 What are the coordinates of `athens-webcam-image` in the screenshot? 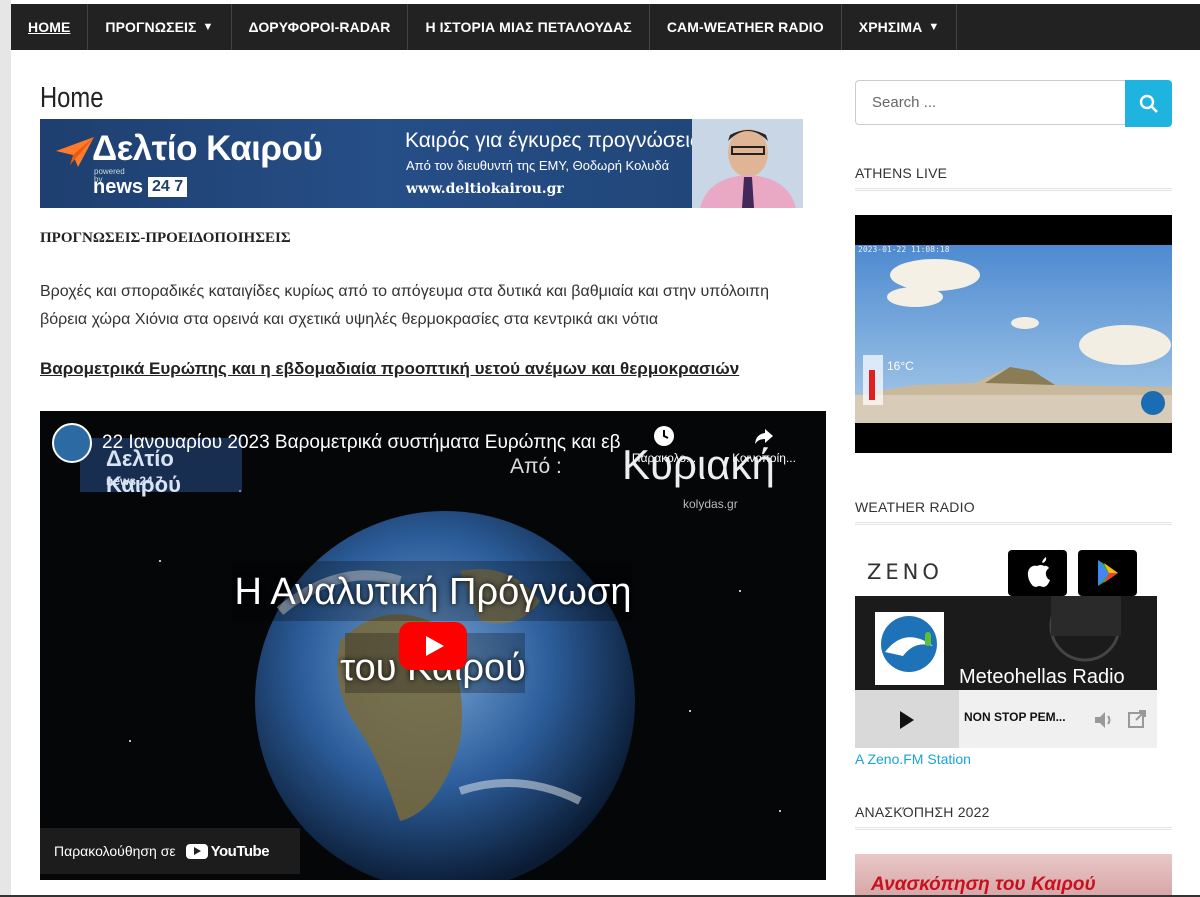 It's located at (1013, 334).